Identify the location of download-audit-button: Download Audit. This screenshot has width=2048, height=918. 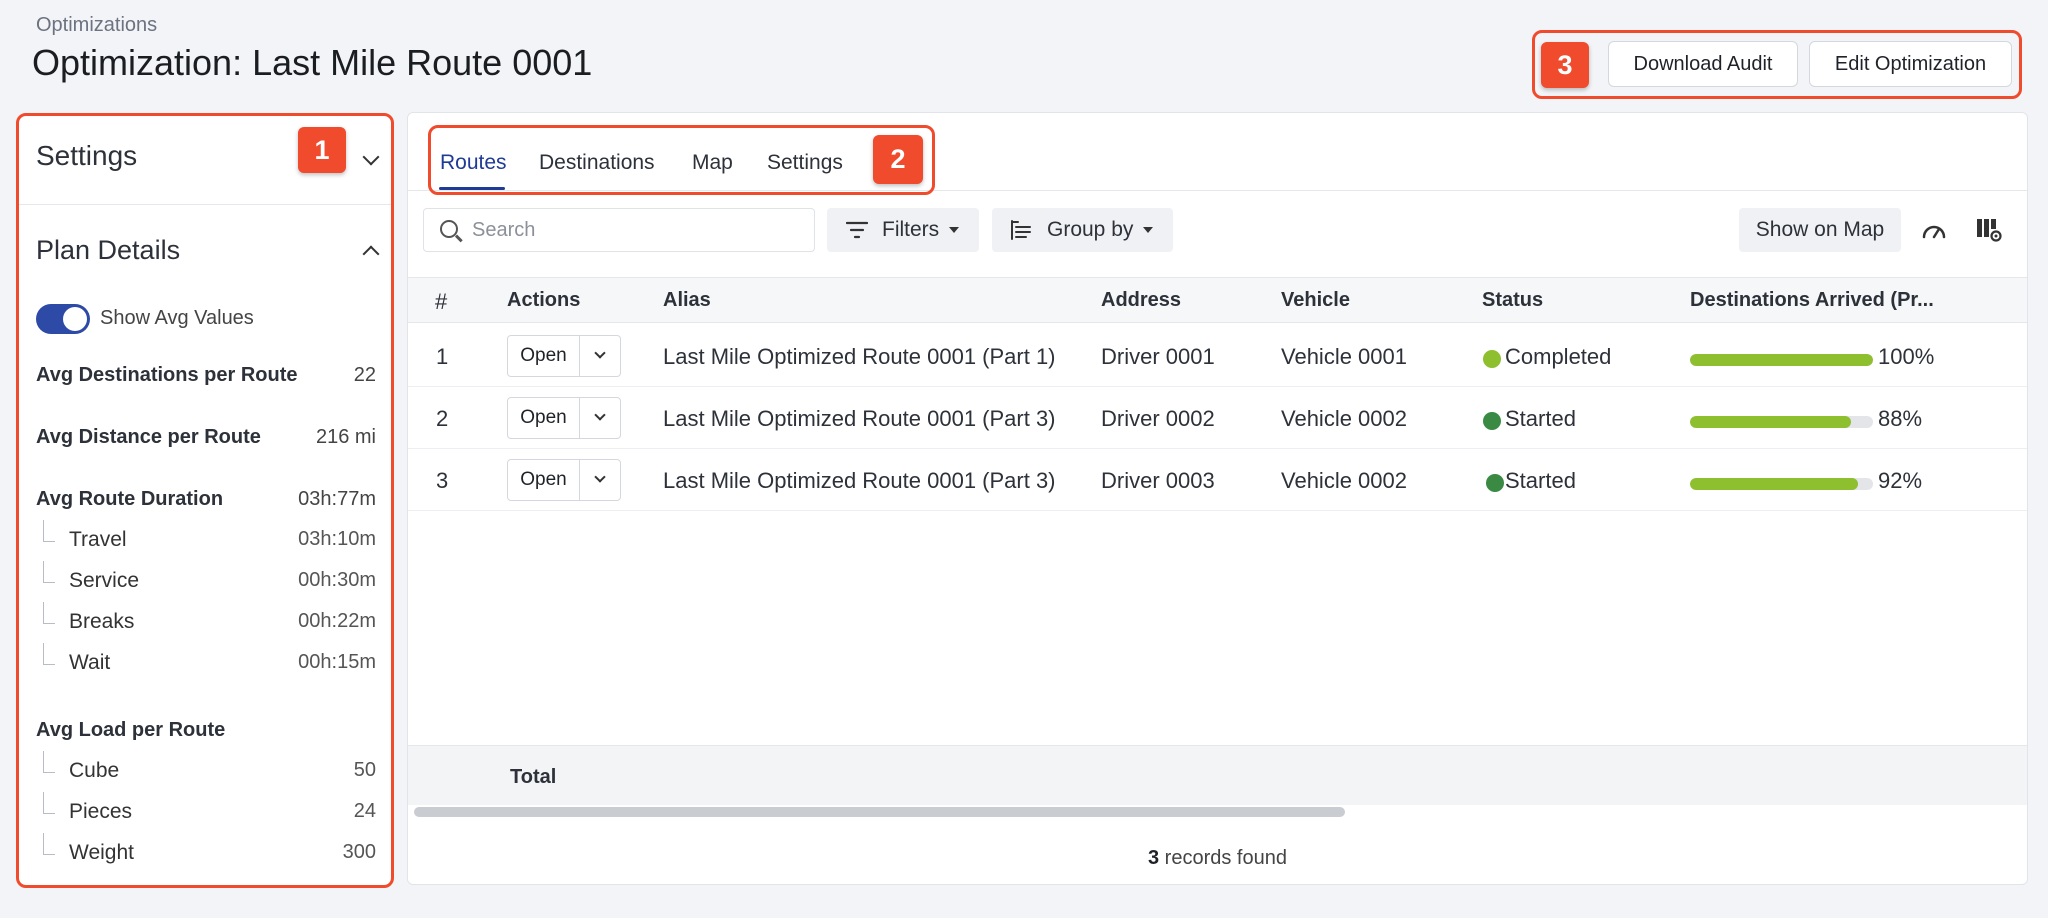
(1703, 64).